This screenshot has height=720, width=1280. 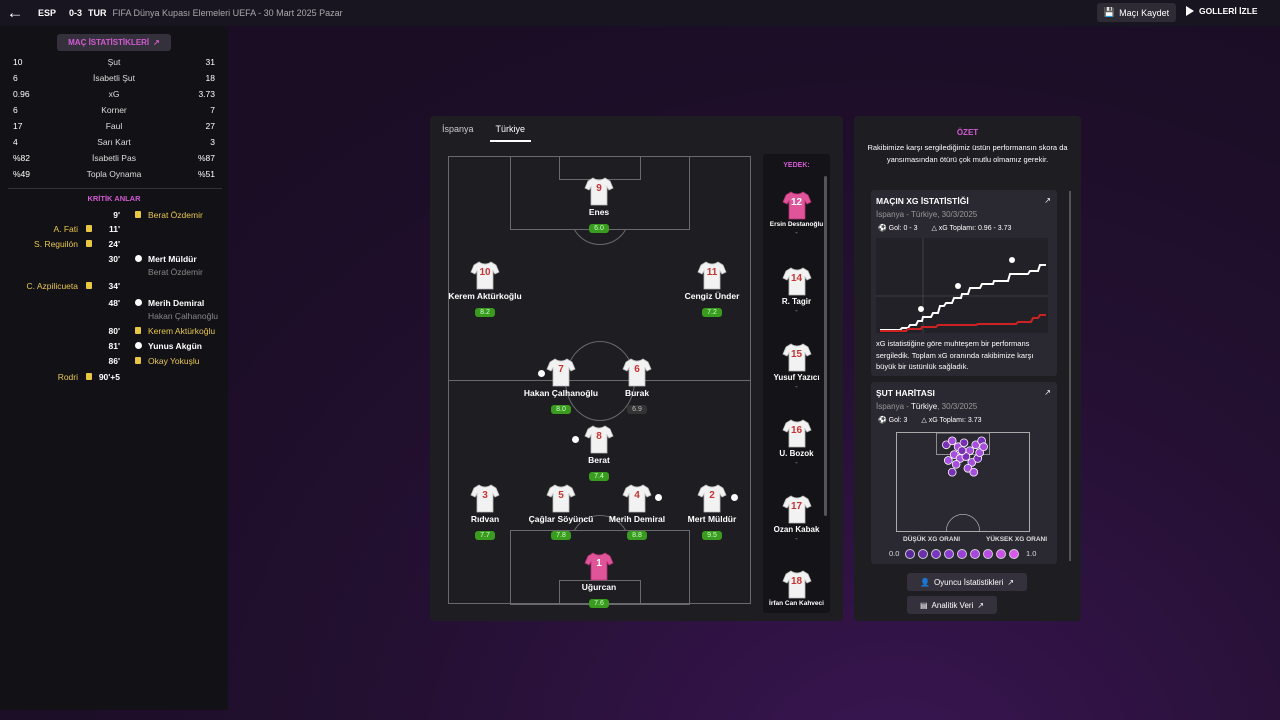 What do you see at coordinates (184, 13) in the screenshot?
I see `competition-name: FIFA Dünya Kupası Elemeleri UEFA` at bounding box center [184, 13].